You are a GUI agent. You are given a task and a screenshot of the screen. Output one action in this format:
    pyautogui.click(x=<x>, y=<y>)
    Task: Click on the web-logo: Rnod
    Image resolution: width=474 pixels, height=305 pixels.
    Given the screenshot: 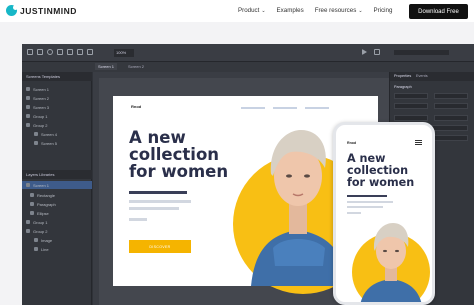 What is the action you would take?
    pyautogui.click(x=136, y=106)
    